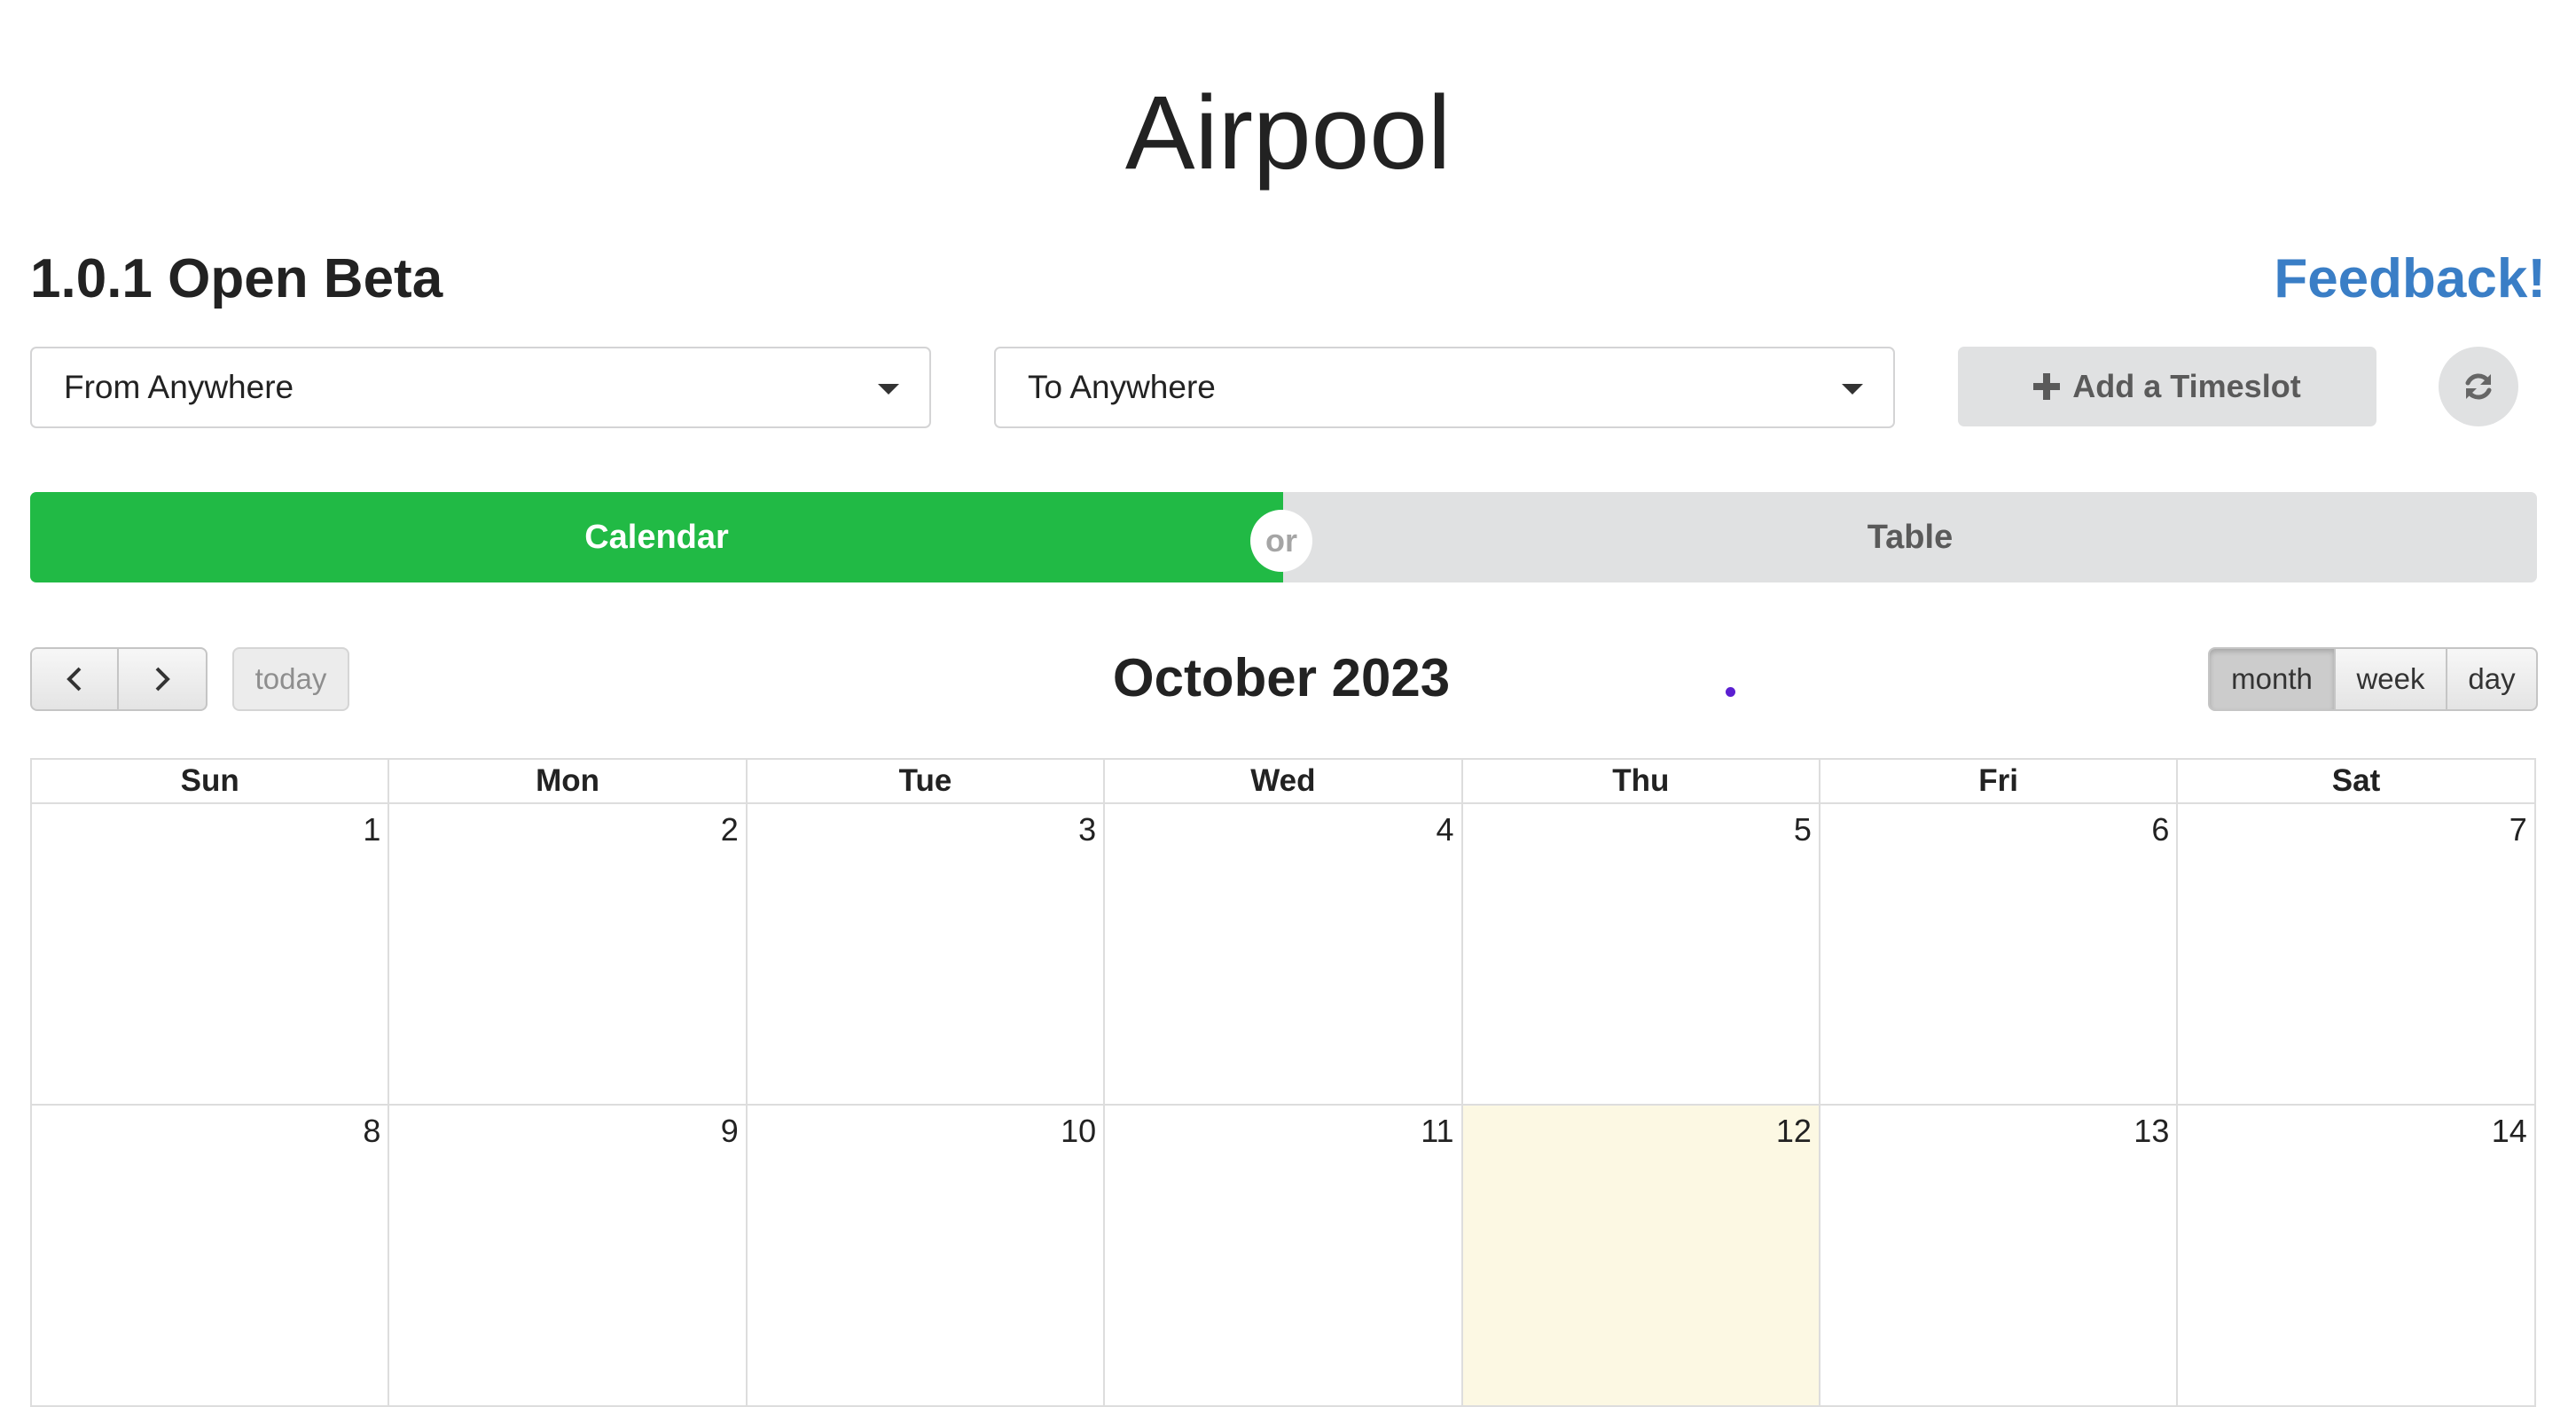  Describe the element at coordinates (1999, 1256) in the screenshot. I see `day-cell: 13` at that location.